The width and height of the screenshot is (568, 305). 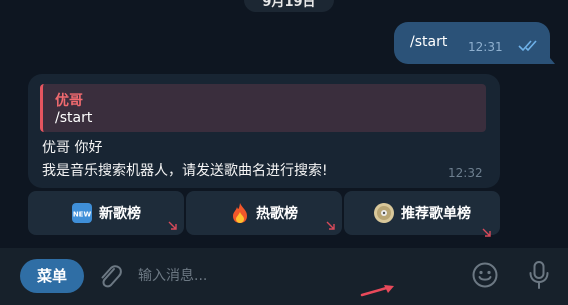 I want to click on keyboard-button-recommended-playlists: 推荐歌单榜, so click(x=422, y=214).